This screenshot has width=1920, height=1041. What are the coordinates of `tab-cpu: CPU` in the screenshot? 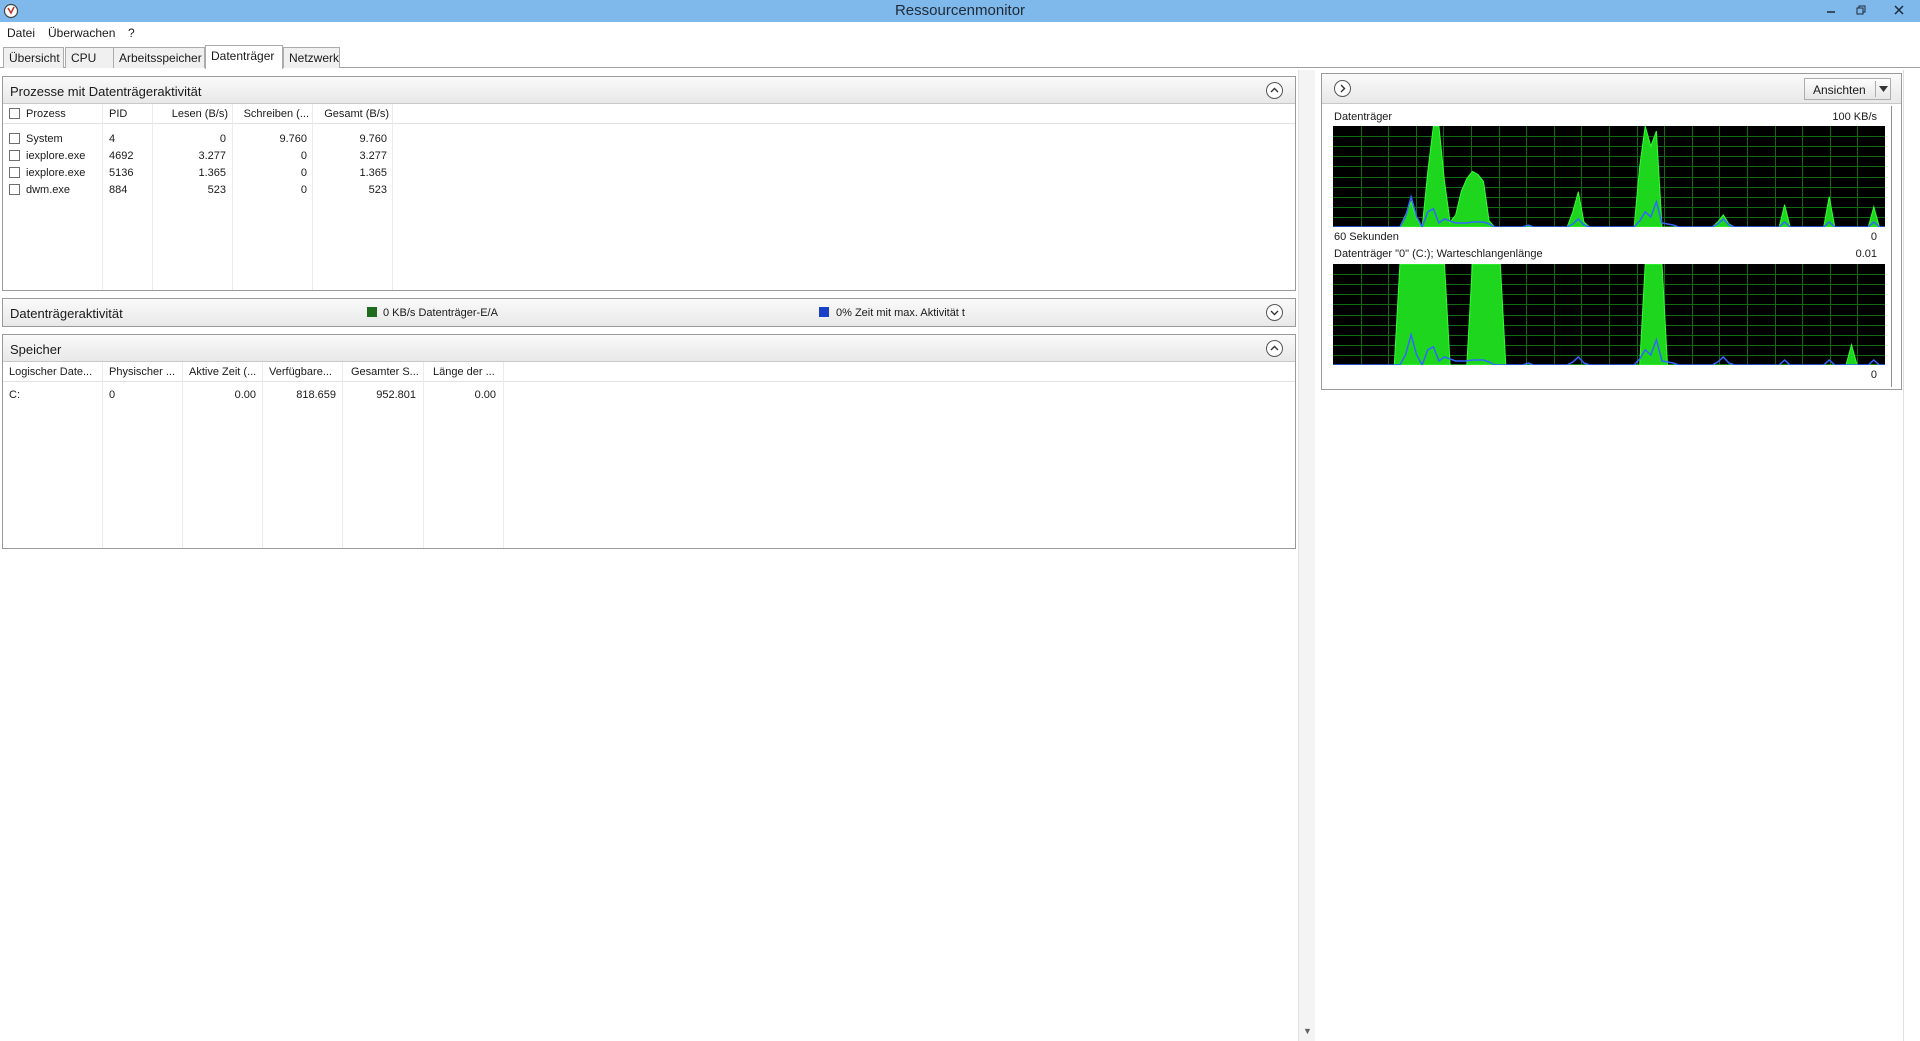 It's located at (89, 57).